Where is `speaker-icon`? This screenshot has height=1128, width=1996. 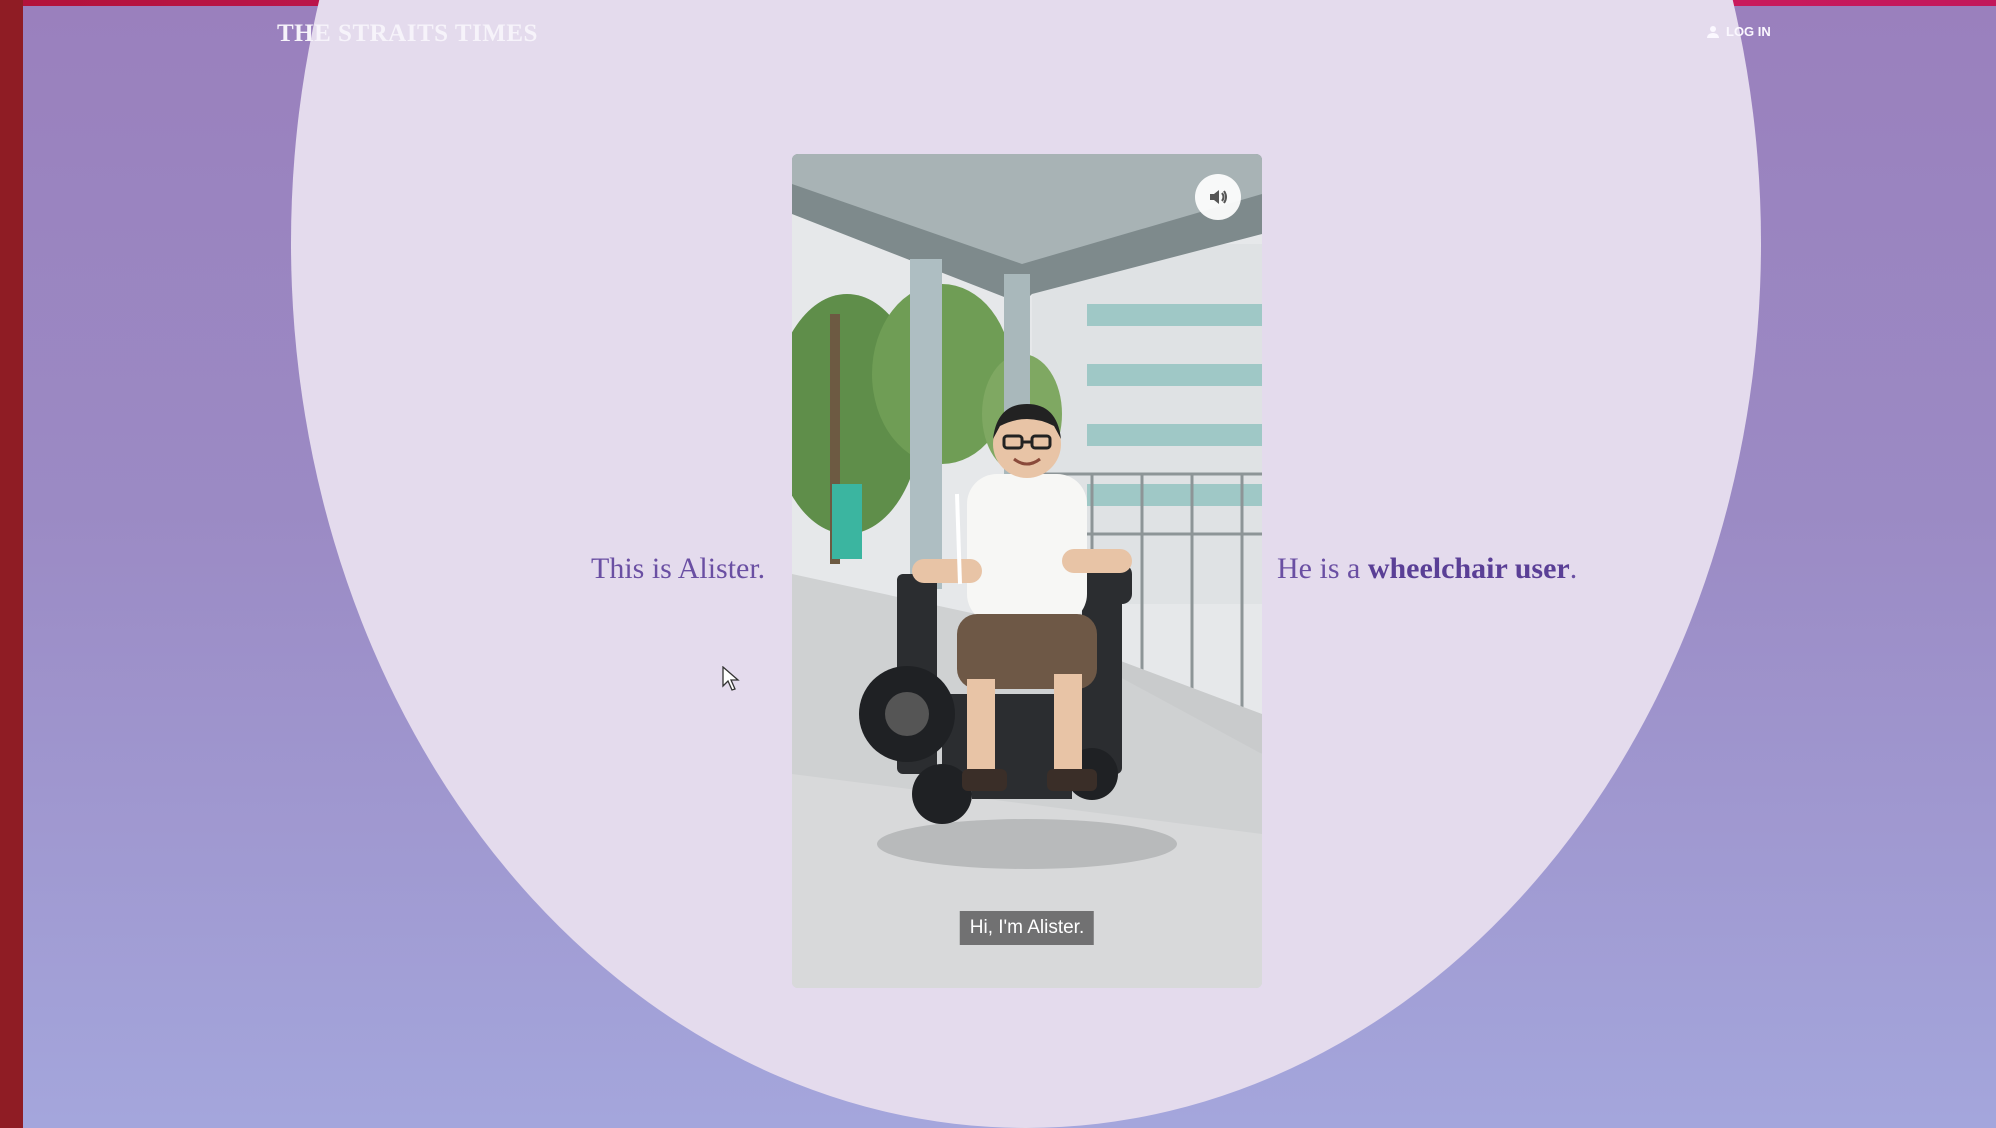
speaker-icon is located at coordinates (1218, 197).